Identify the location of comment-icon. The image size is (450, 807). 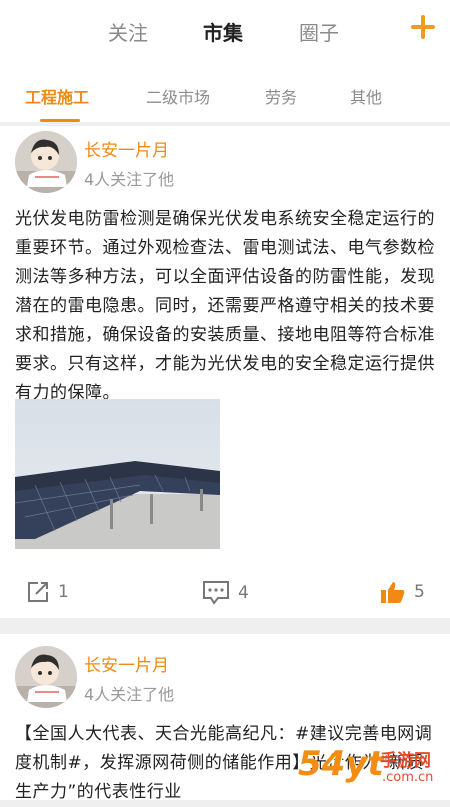
(216, 593).